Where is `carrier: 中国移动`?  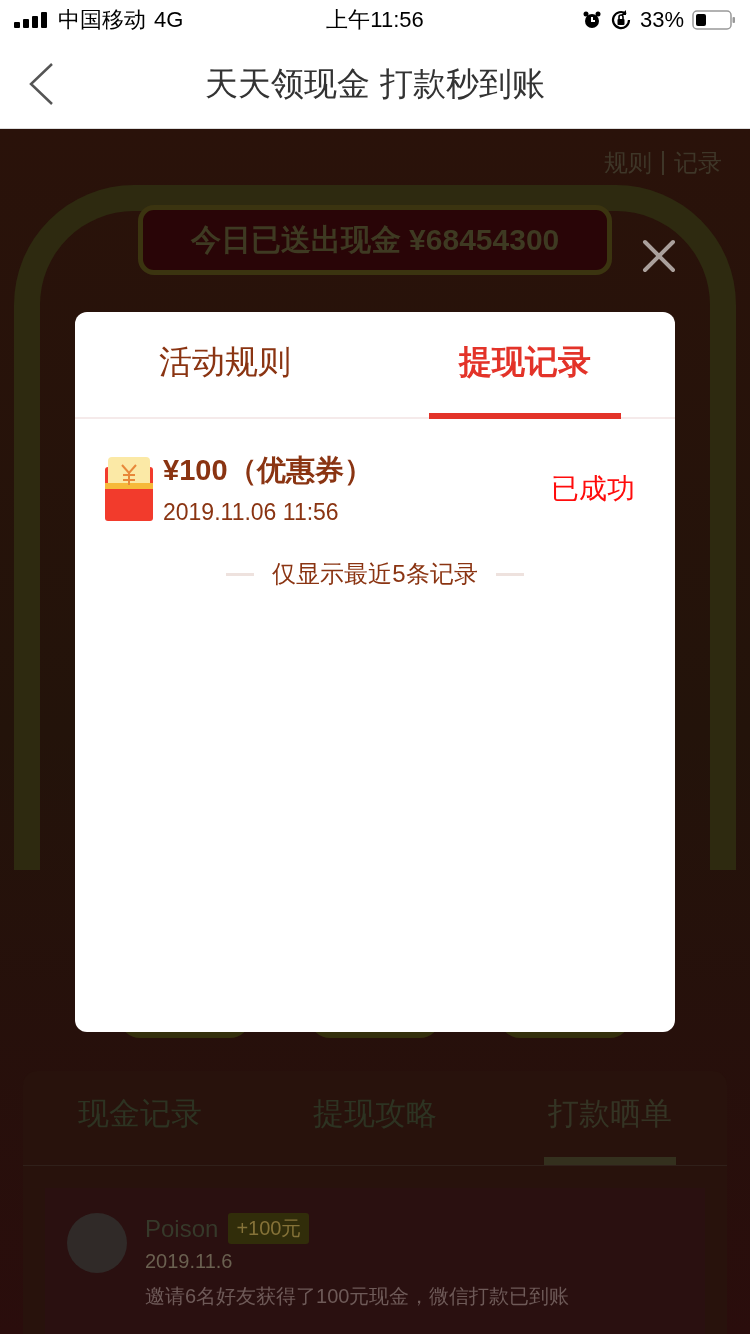 carrier: 中国移动 is located at coordinates (102, 20).